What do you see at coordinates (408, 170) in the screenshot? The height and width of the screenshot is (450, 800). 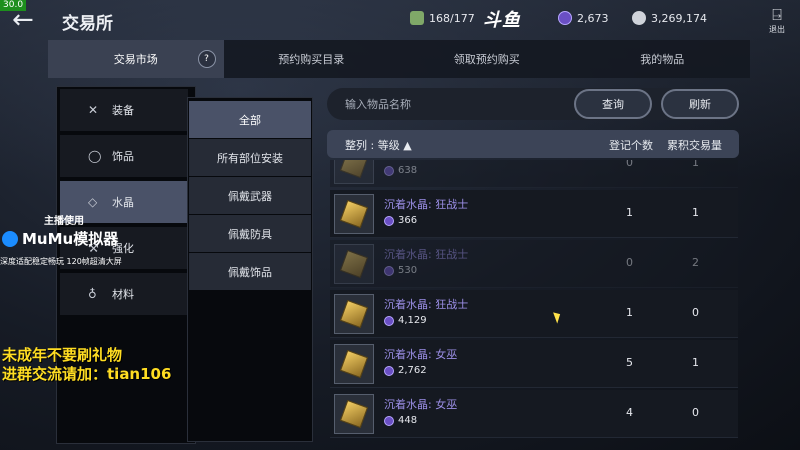 I see `item-price-value: 638` at bounding box center [408, 170].